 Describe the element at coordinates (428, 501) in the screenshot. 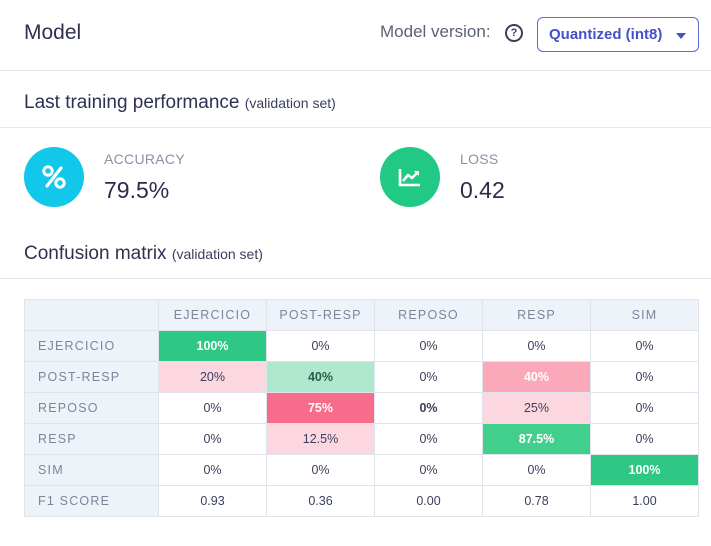

I see `f1-cell: 0.00` at that location.